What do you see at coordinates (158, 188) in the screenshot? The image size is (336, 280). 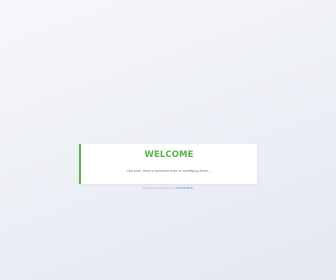 I see `footer-text: Powered and made by` at bounding box center [158, 188].